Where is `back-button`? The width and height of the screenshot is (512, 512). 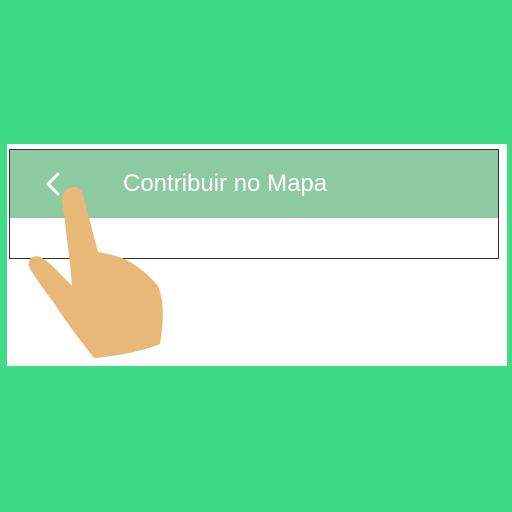
back-button is located at coordinates (54, 184).